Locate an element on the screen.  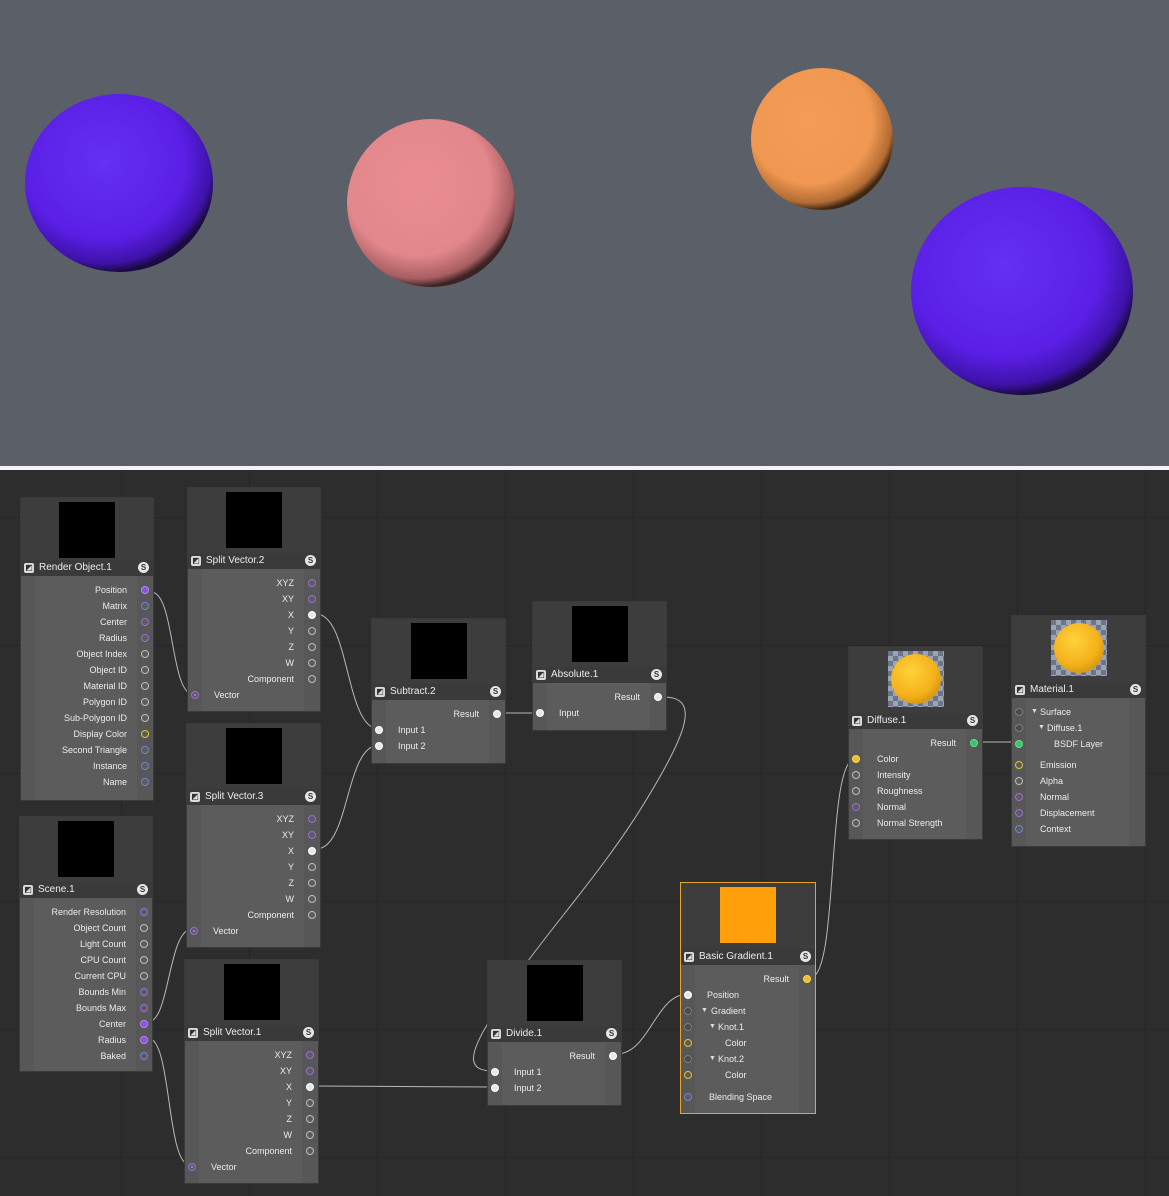
node-header: ◩ Material.1 S is located at coordinates (1078, 690).